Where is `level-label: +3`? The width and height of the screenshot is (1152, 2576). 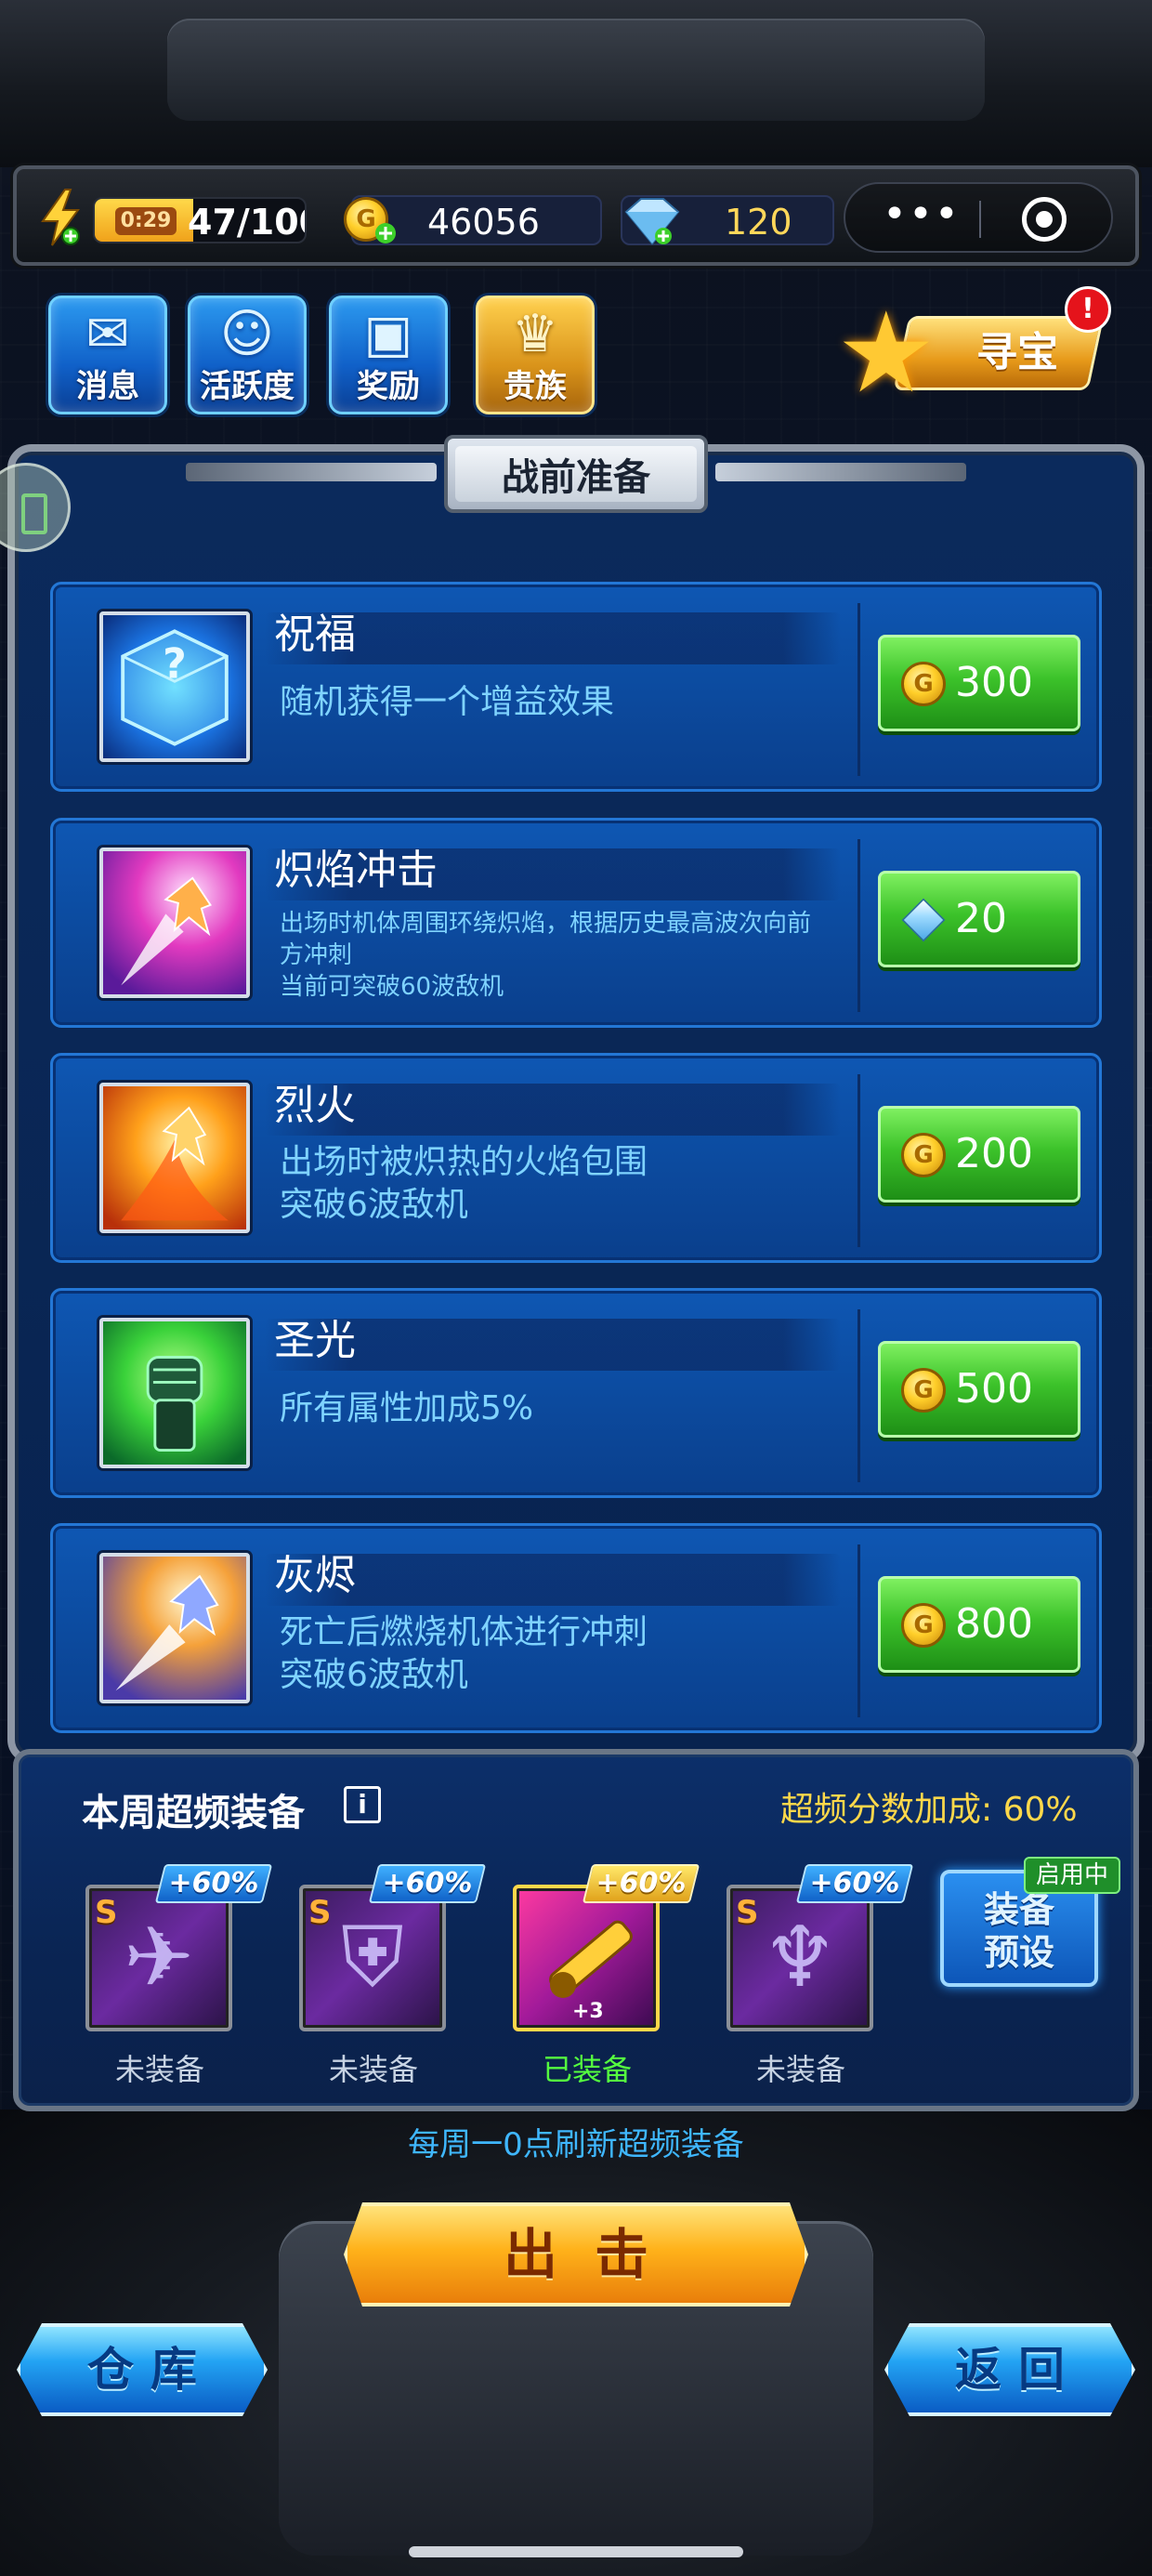
level-label: +3 is located at coordinates (588, 2011).